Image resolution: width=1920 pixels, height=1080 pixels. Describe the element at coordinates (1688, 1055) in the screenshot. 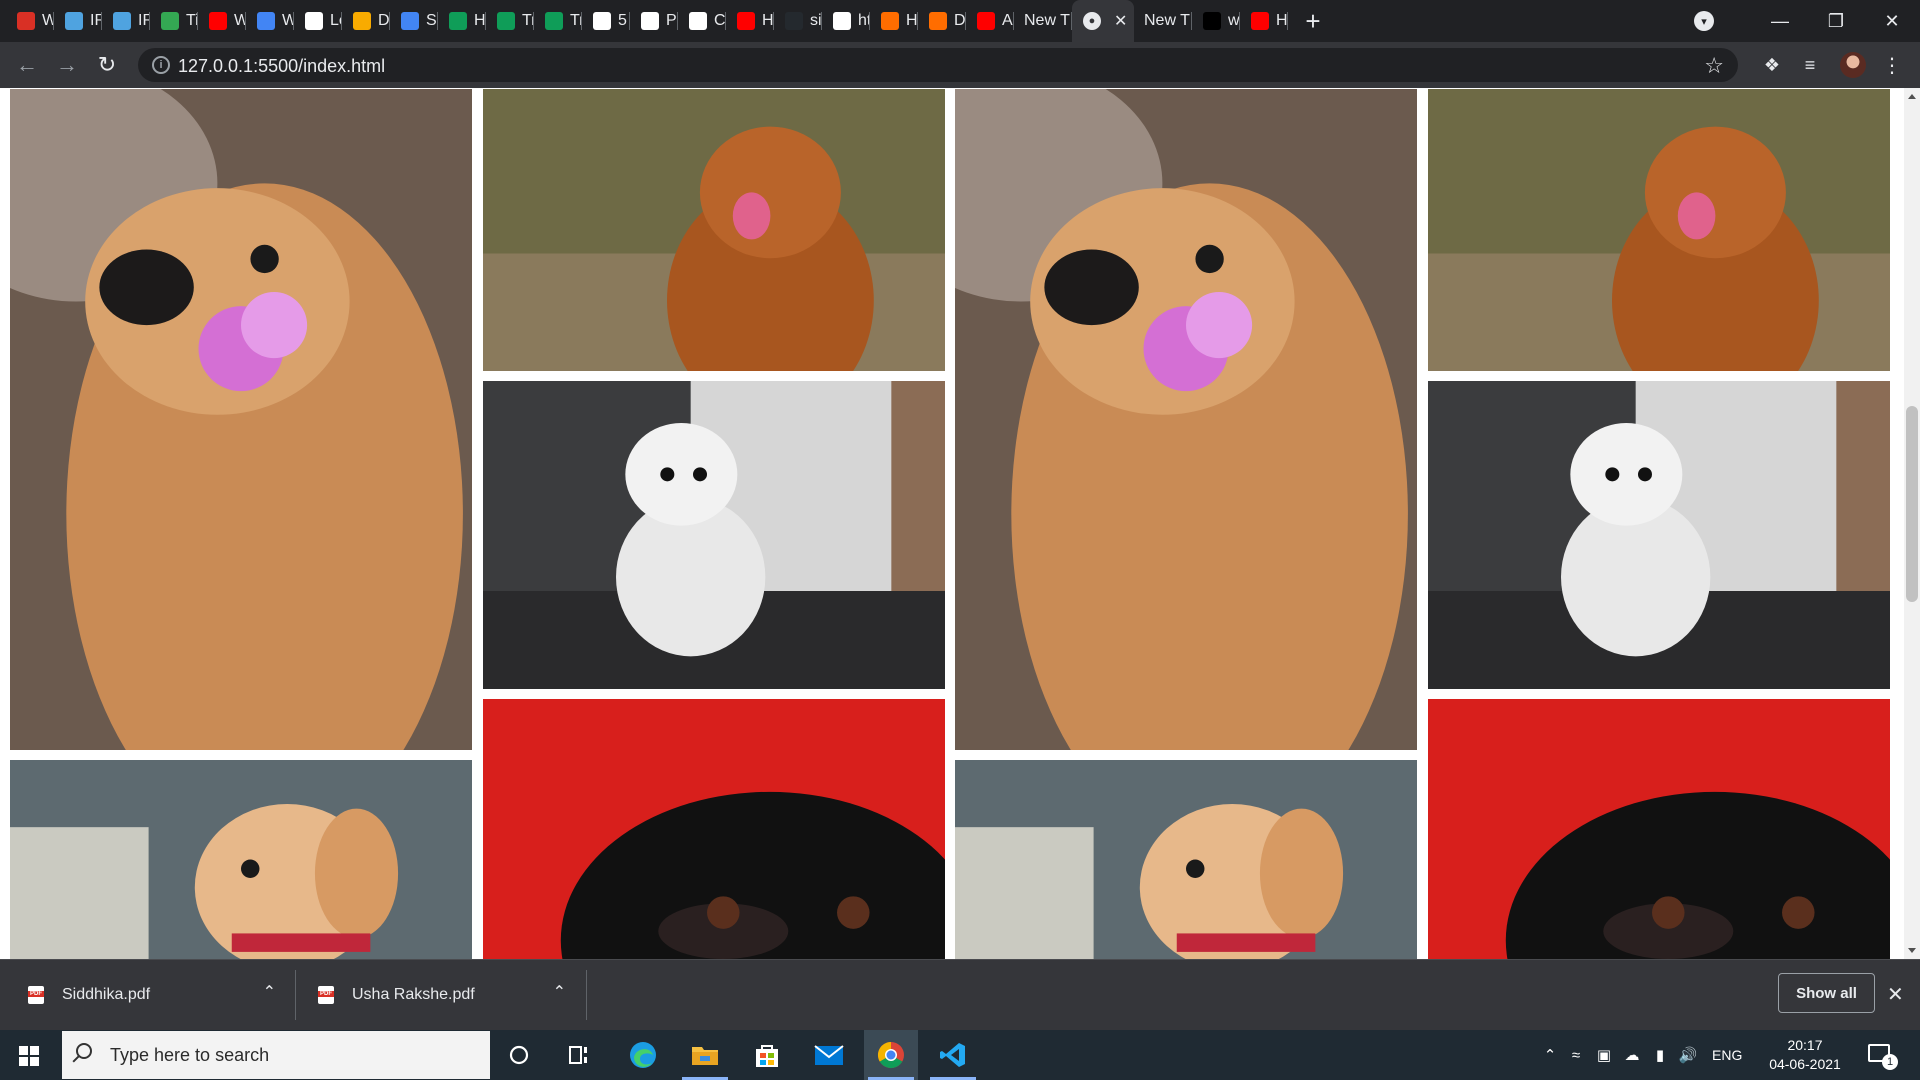

I see `speaker-icon: 🔊` at that location.